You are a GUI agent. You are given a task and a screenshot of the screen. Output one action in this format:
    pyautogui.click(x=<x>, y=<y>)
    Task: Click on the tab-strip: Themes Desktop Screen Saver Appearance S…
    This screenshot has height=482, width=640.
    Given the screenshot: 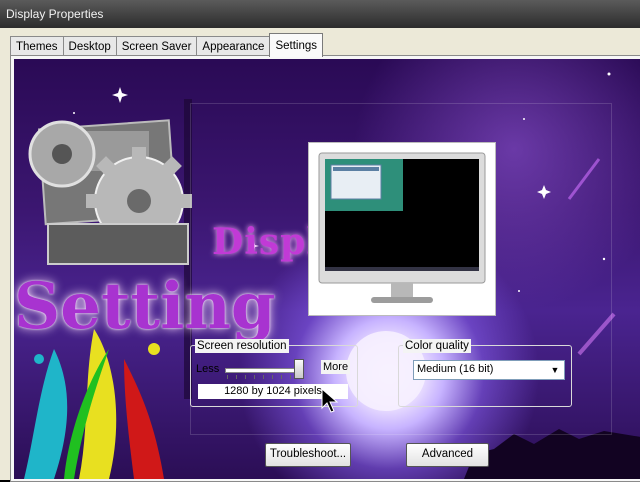 What is the action you would take?
    pyautogui.click(x=167, y=45)
    